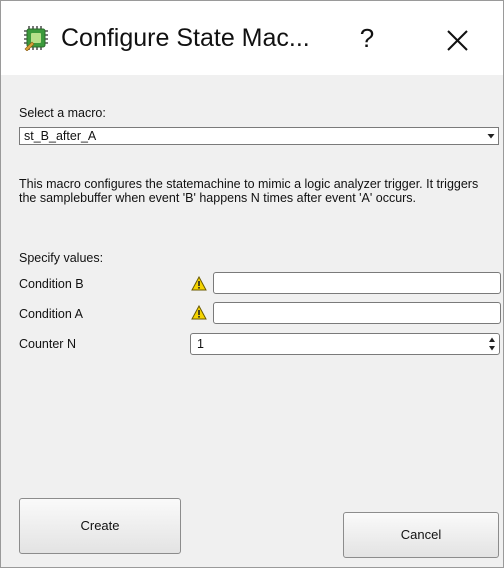 The width and height of the screenshot is (504, 568). I want to click on chip-icon, so click(36, 38).